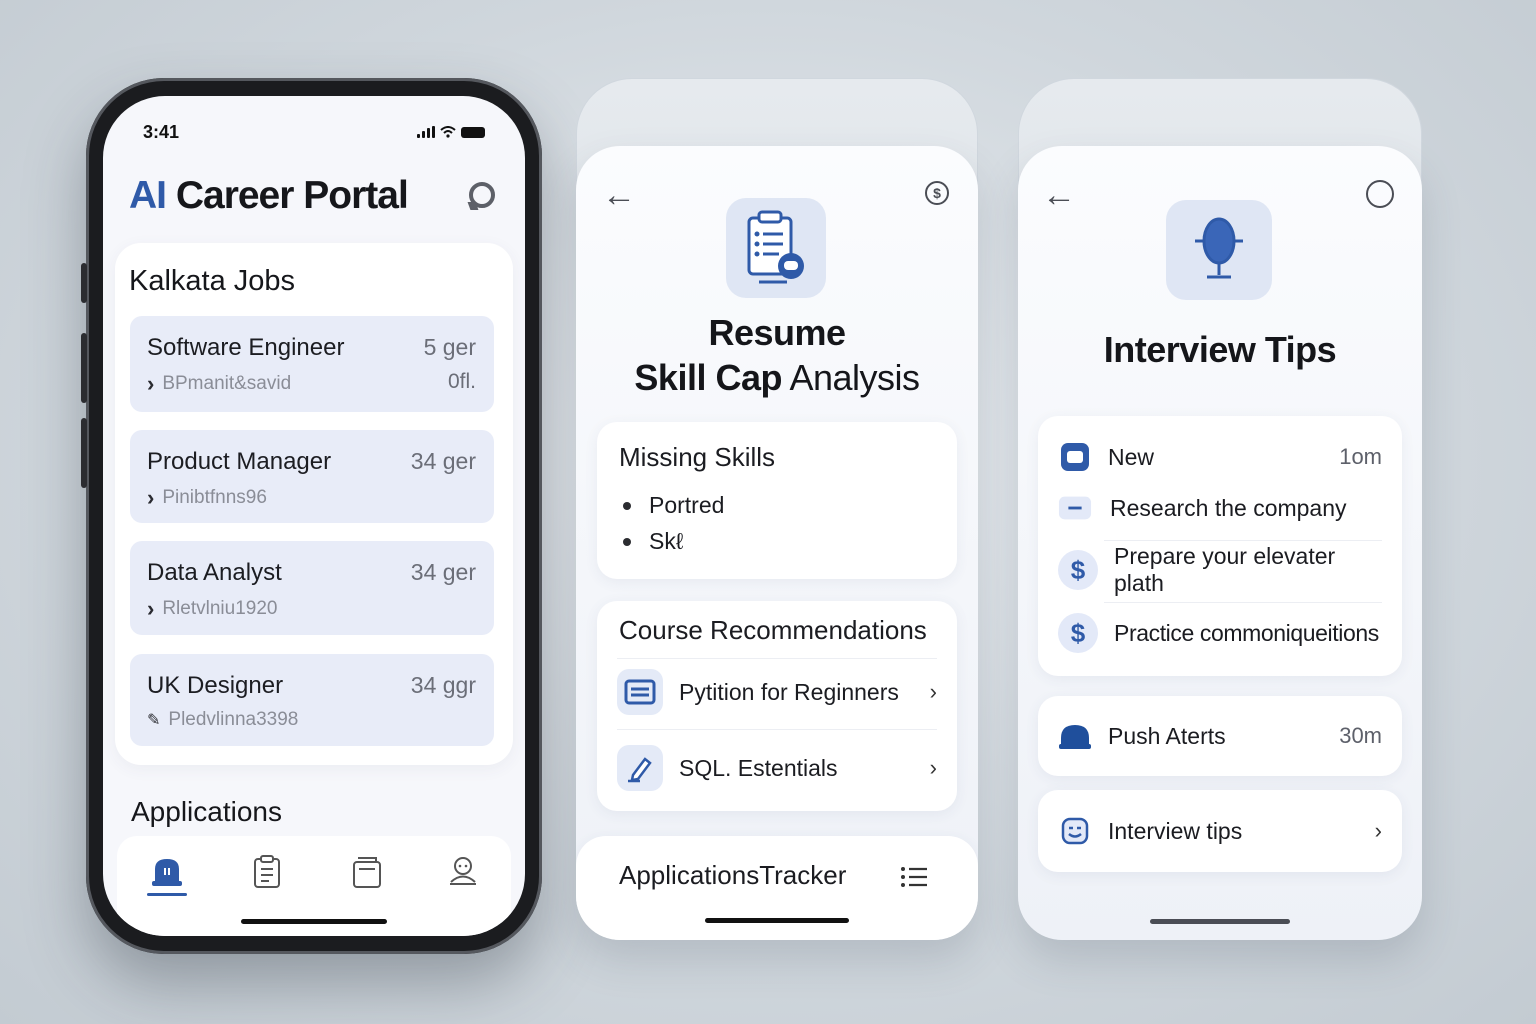 The width and height of the screenshot is (1536, 1024). I want to click on push-alerts-row: Push Aterts 30m, so click(1220, 736).